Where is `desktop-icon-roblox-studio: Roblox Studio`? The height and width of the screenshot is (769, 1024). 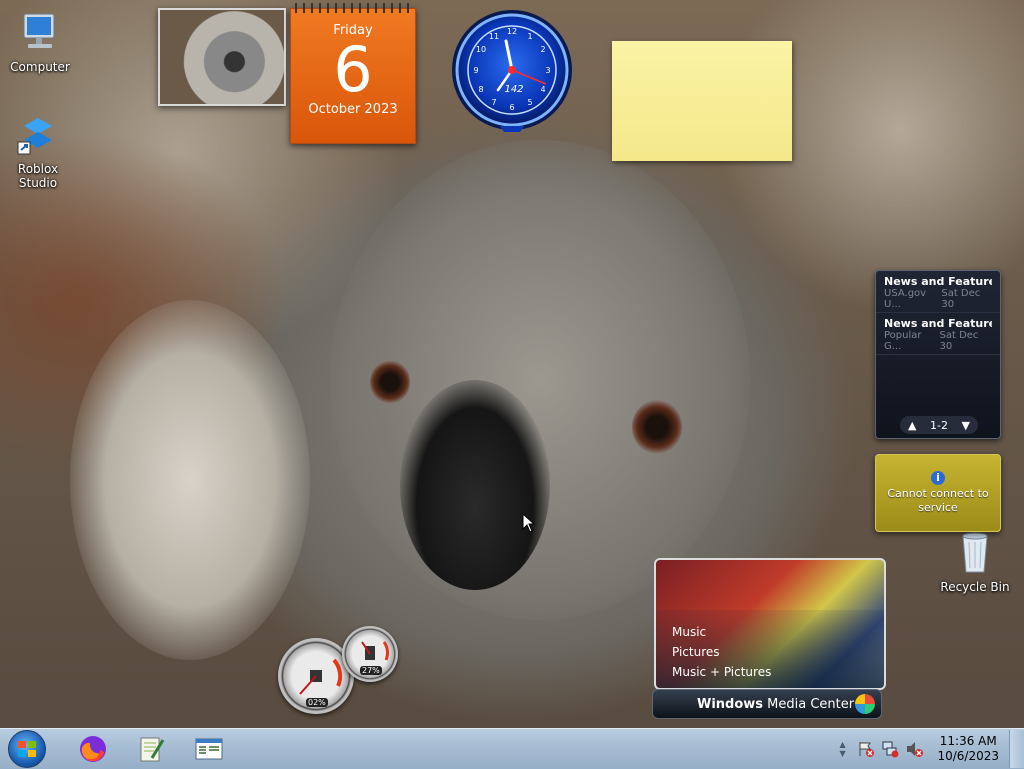 desktop-icon-roblox-studio: Roblox Studio is located at coordinates (39, 151).